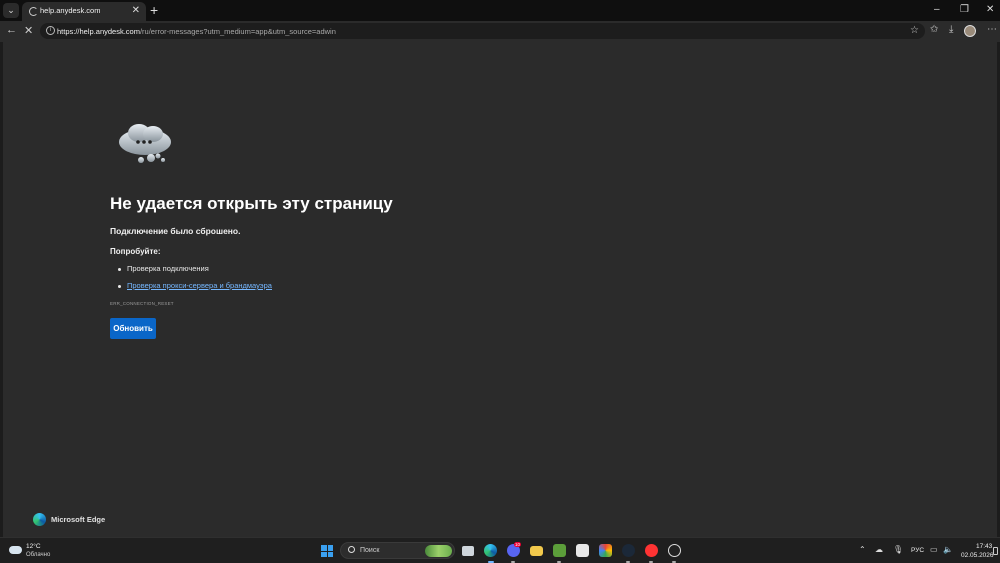  What do you see at coordinates (559, 562) in the screenshot?
I see `minecraft-running-indicator` at bounding box center [559, 562].